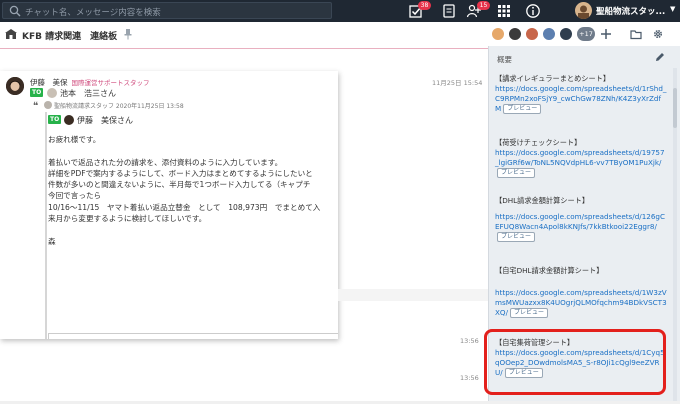  I want to click on group-chat-icon, so click(11, 34).